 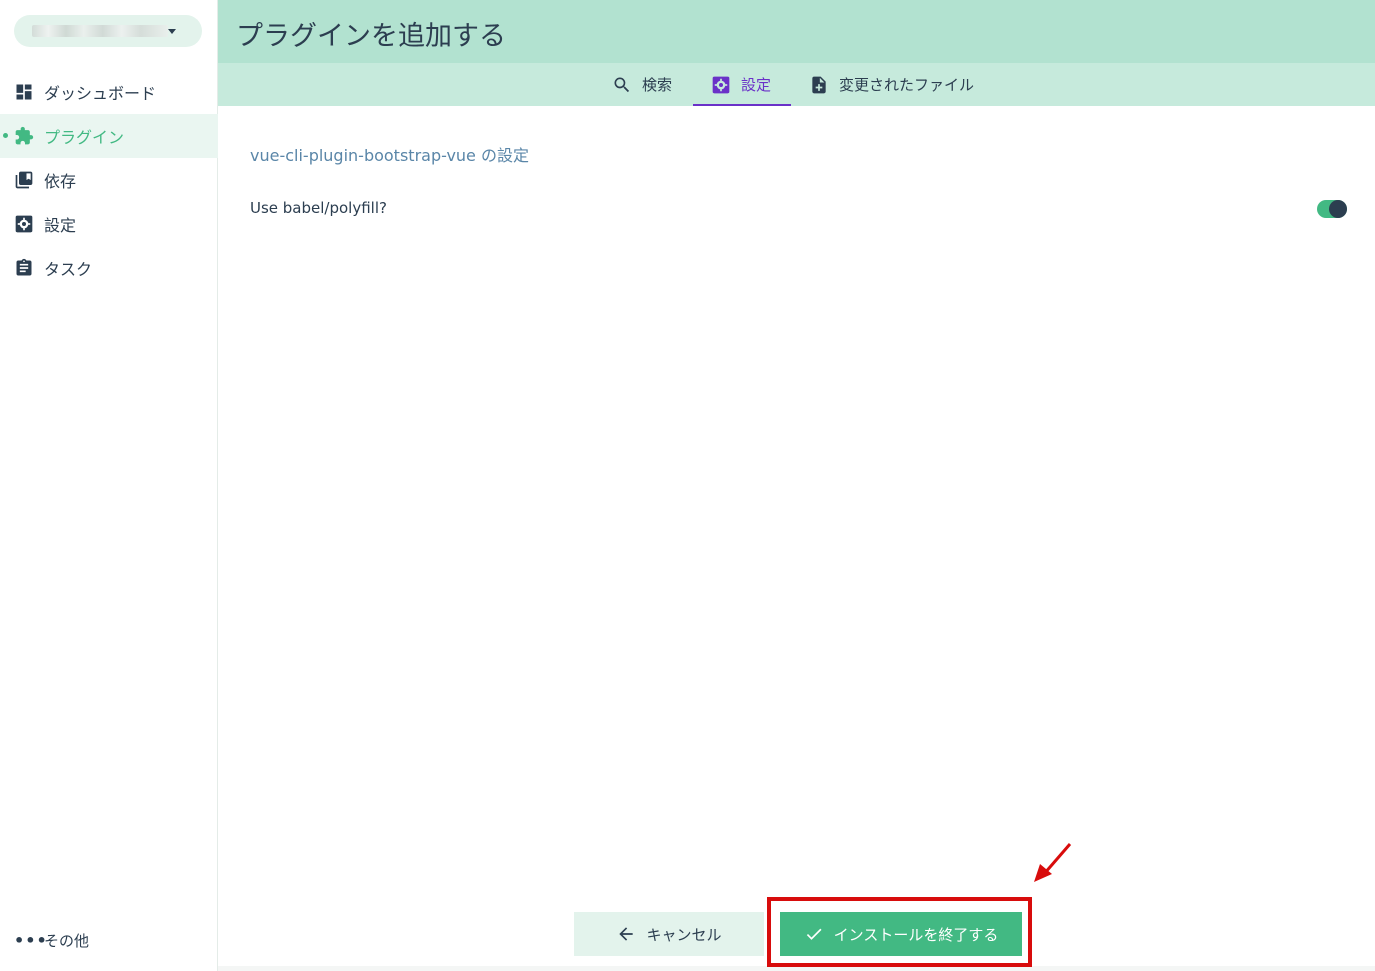 I want to click on toggle-knob, so click(x=1338, y=209).